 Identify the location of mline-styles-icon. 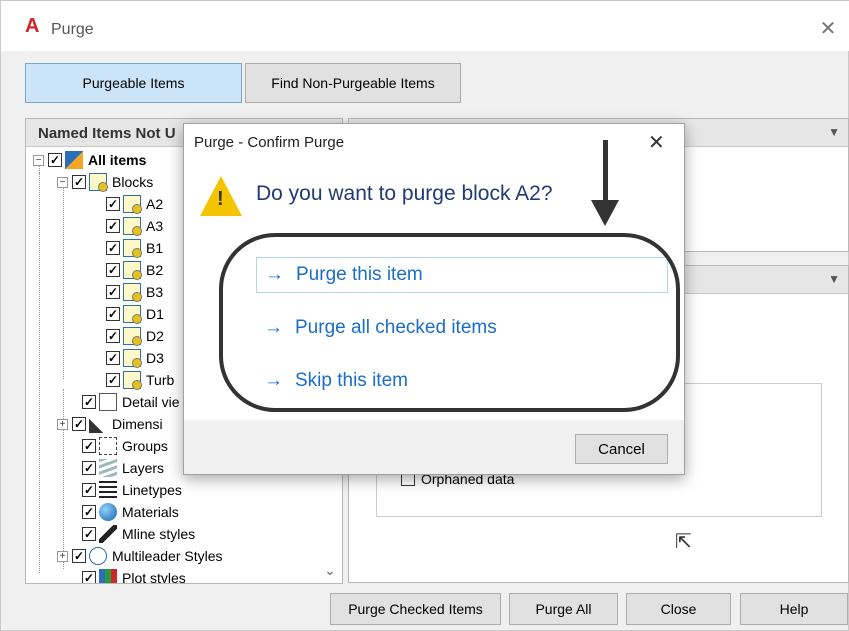
(108, 534).